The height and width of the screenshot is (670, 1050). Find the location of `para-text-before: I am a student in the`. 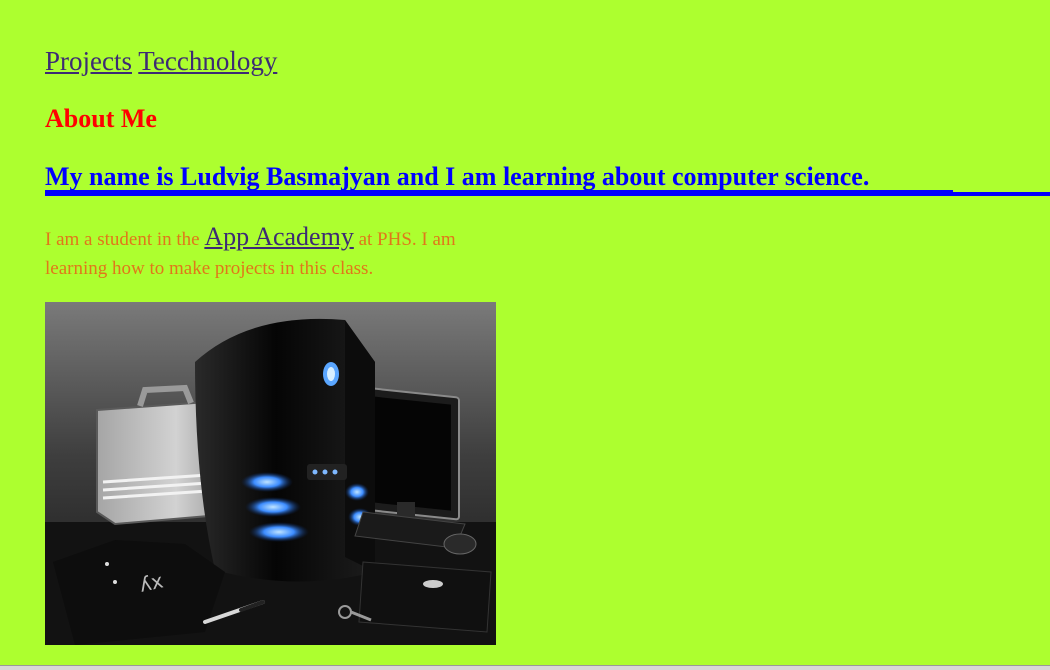

para-text-before: I am a student in the is located at coordinates (125, 239).